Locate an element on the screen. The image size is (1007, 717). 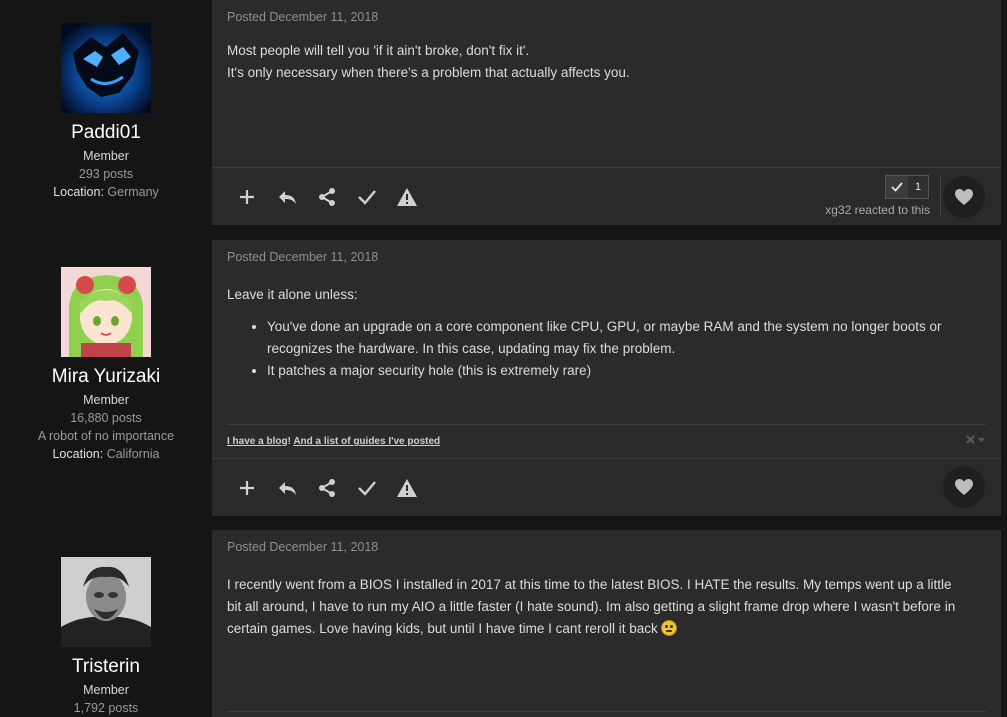
signature-hide is located at coordinates (976, 441).